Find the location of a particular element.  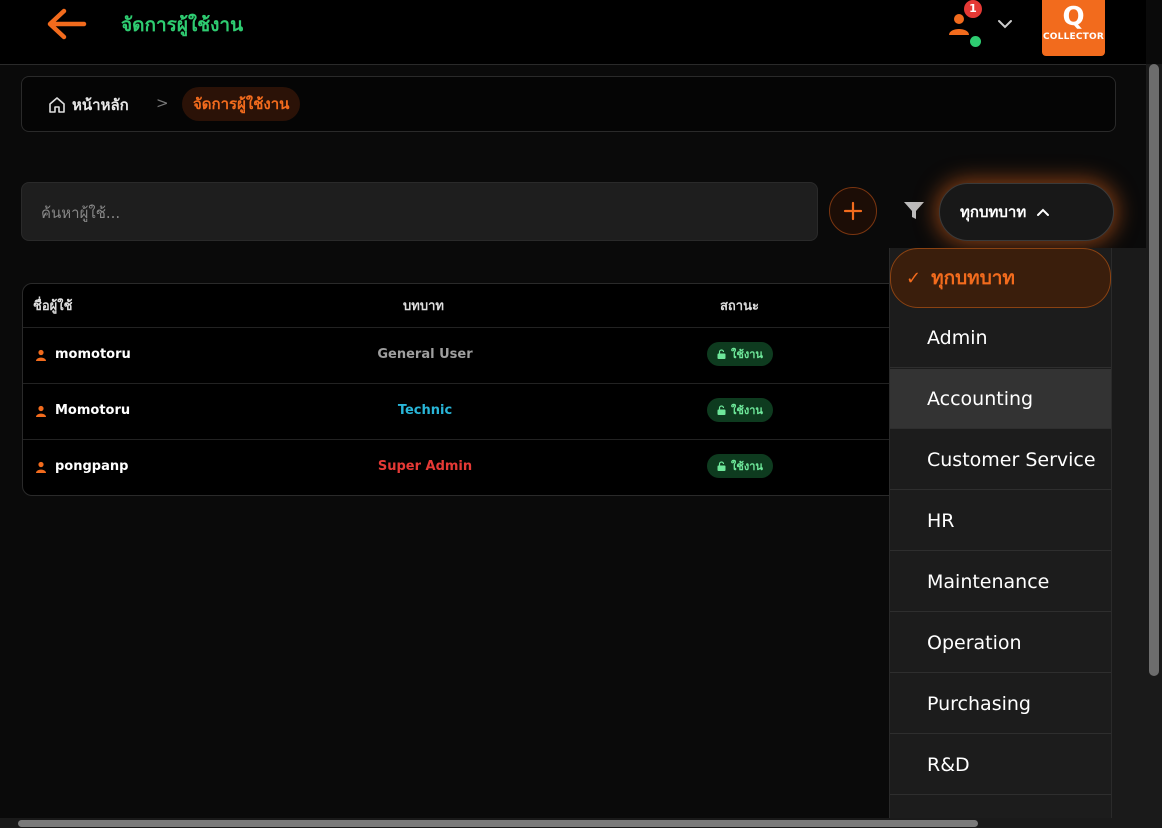

dropdown-option-label: Customer Service is located at coordinates (1011, 459).